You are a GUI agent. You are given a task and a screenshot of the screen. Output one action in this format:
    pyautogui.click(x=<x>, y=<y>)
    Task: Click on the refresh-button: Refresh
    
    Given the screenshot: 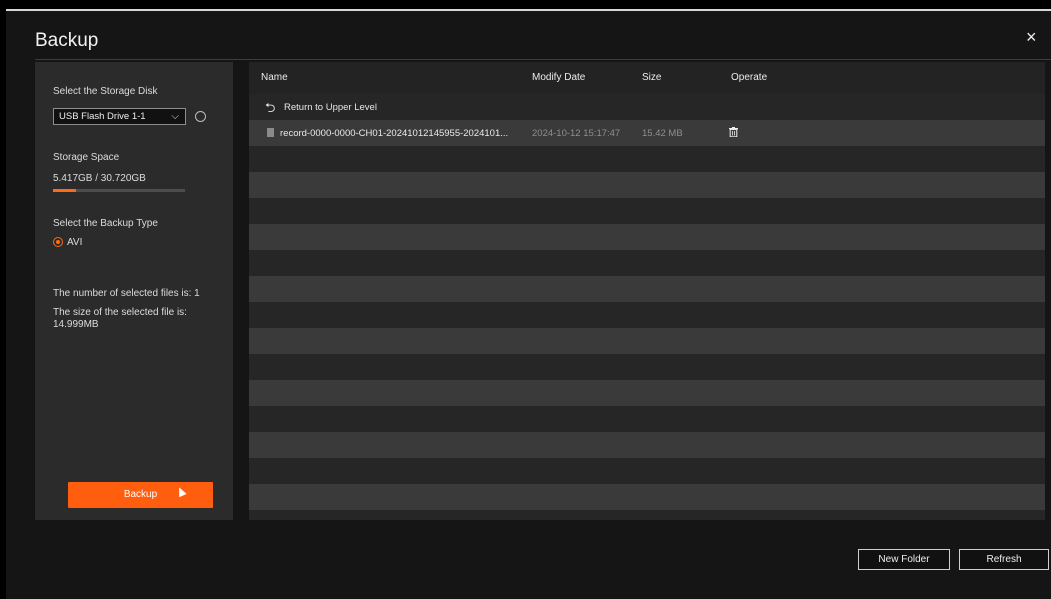 What is the action you would take?
    pyautogui.click(x=1004, y=559)
    